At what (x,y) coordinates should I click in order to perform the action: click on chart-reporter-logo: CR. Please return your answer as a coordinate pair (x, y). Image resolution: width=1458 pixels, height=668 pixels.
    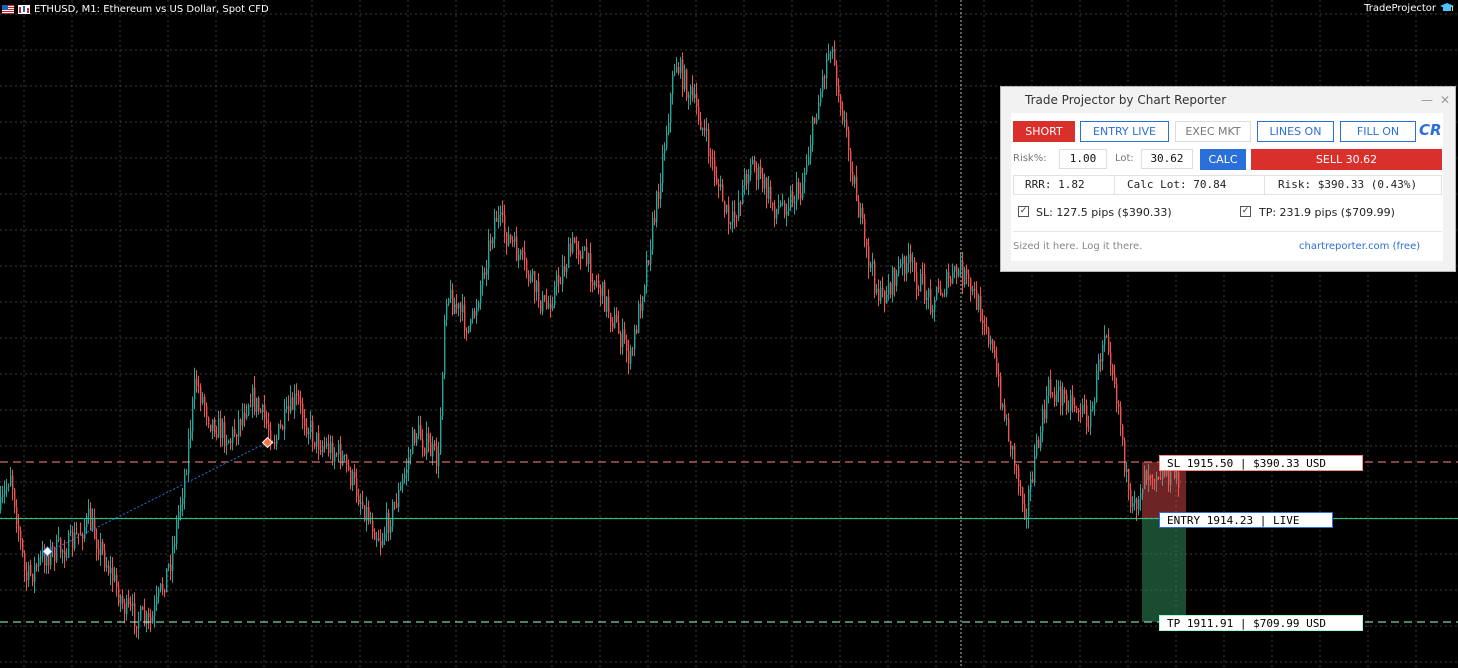
    Looking at the image, I should click on (1430, 130).